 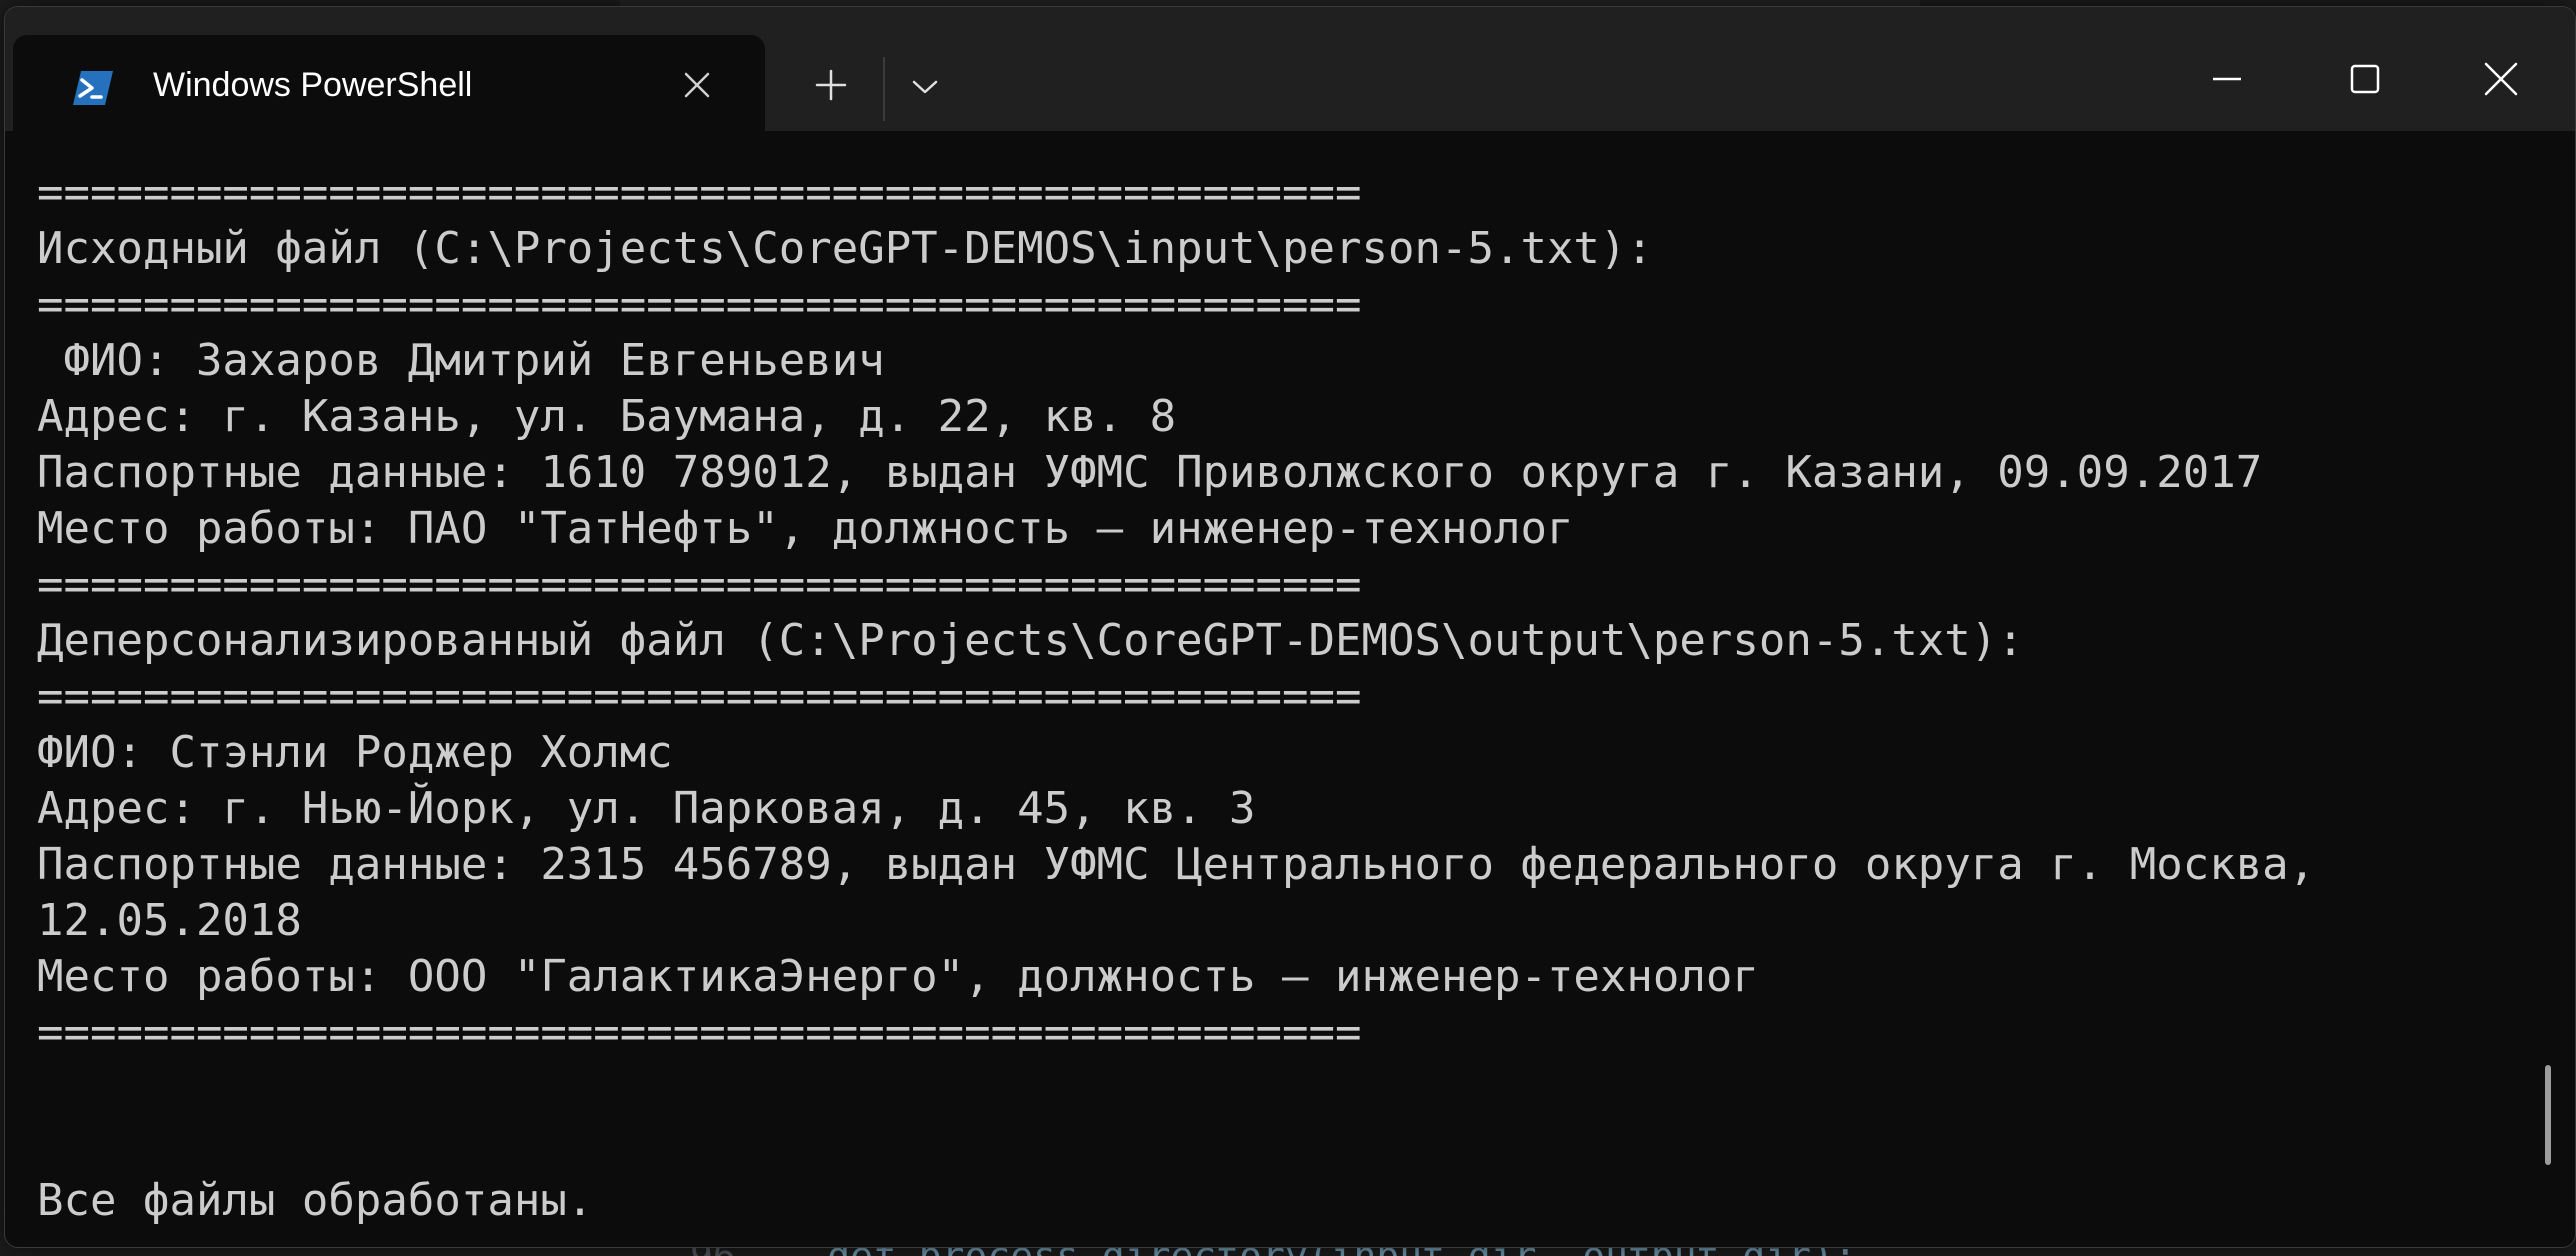 What do you see at coordinates (884, 89) in the screenshot?
I see `tab-separator` at bounding box center [884, 89].